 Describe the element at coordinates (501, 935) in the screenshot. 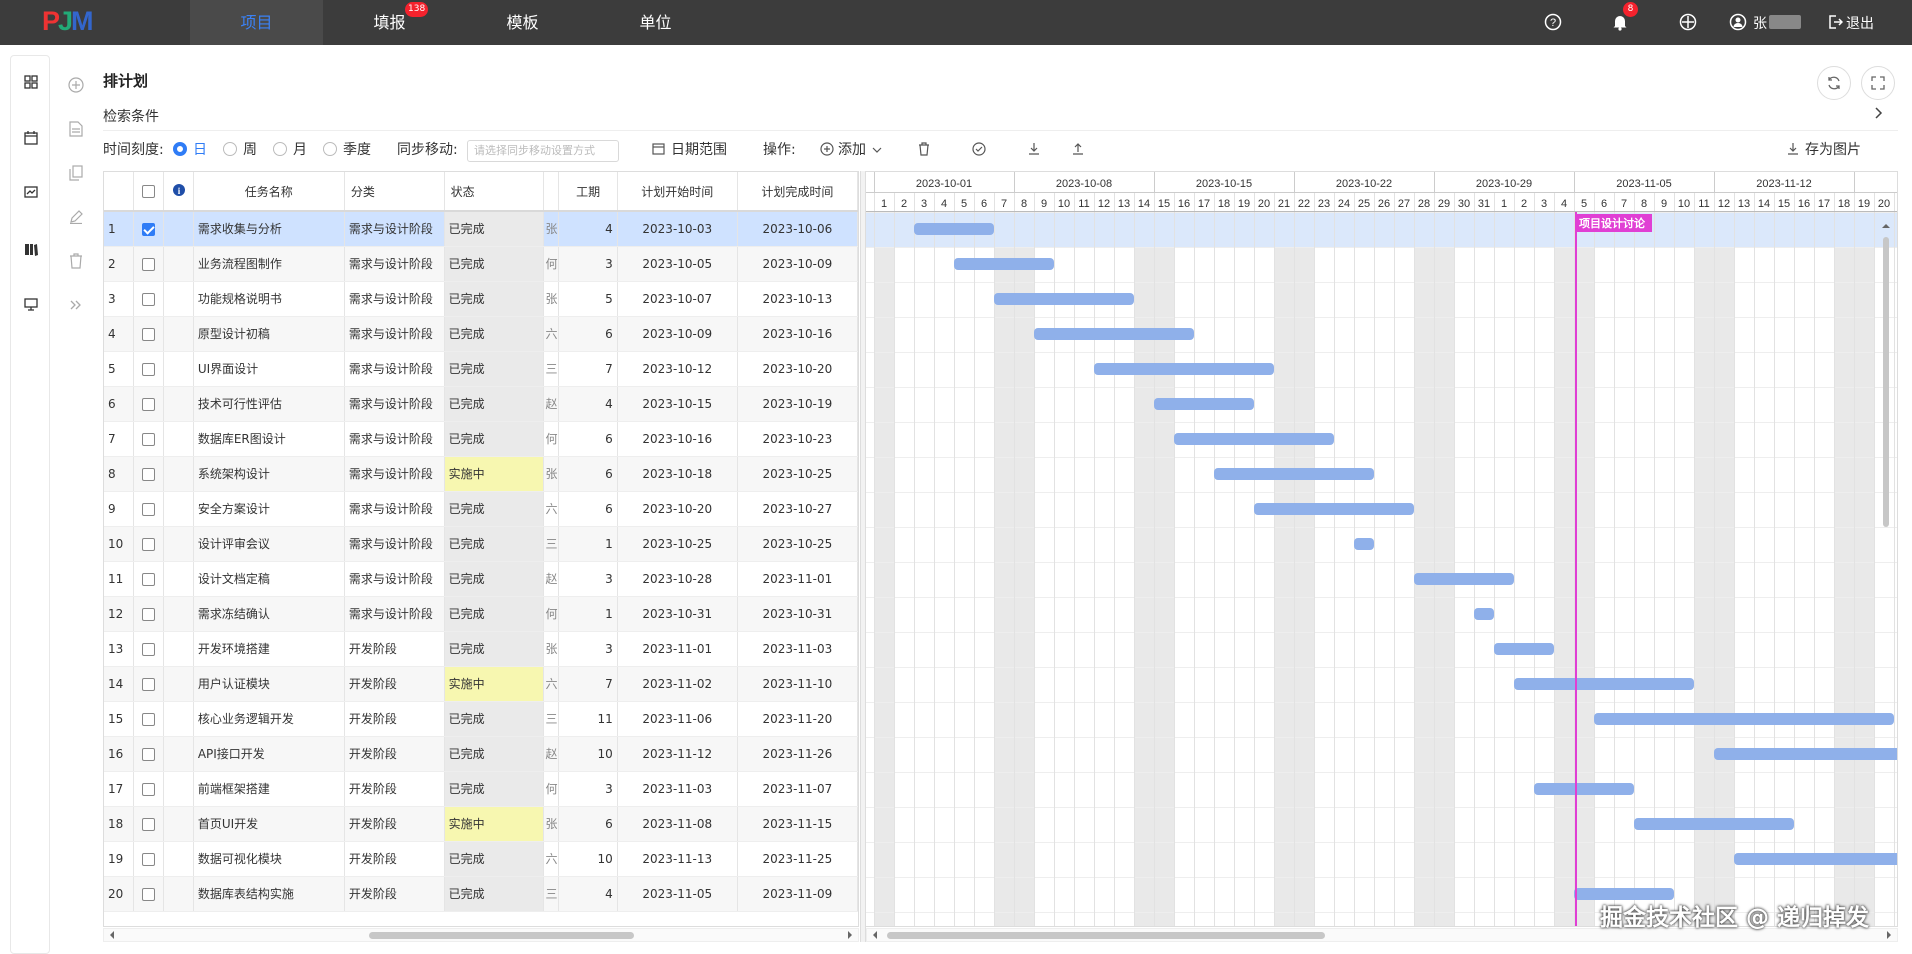

I see `grid-scroll-thumb` at that location.